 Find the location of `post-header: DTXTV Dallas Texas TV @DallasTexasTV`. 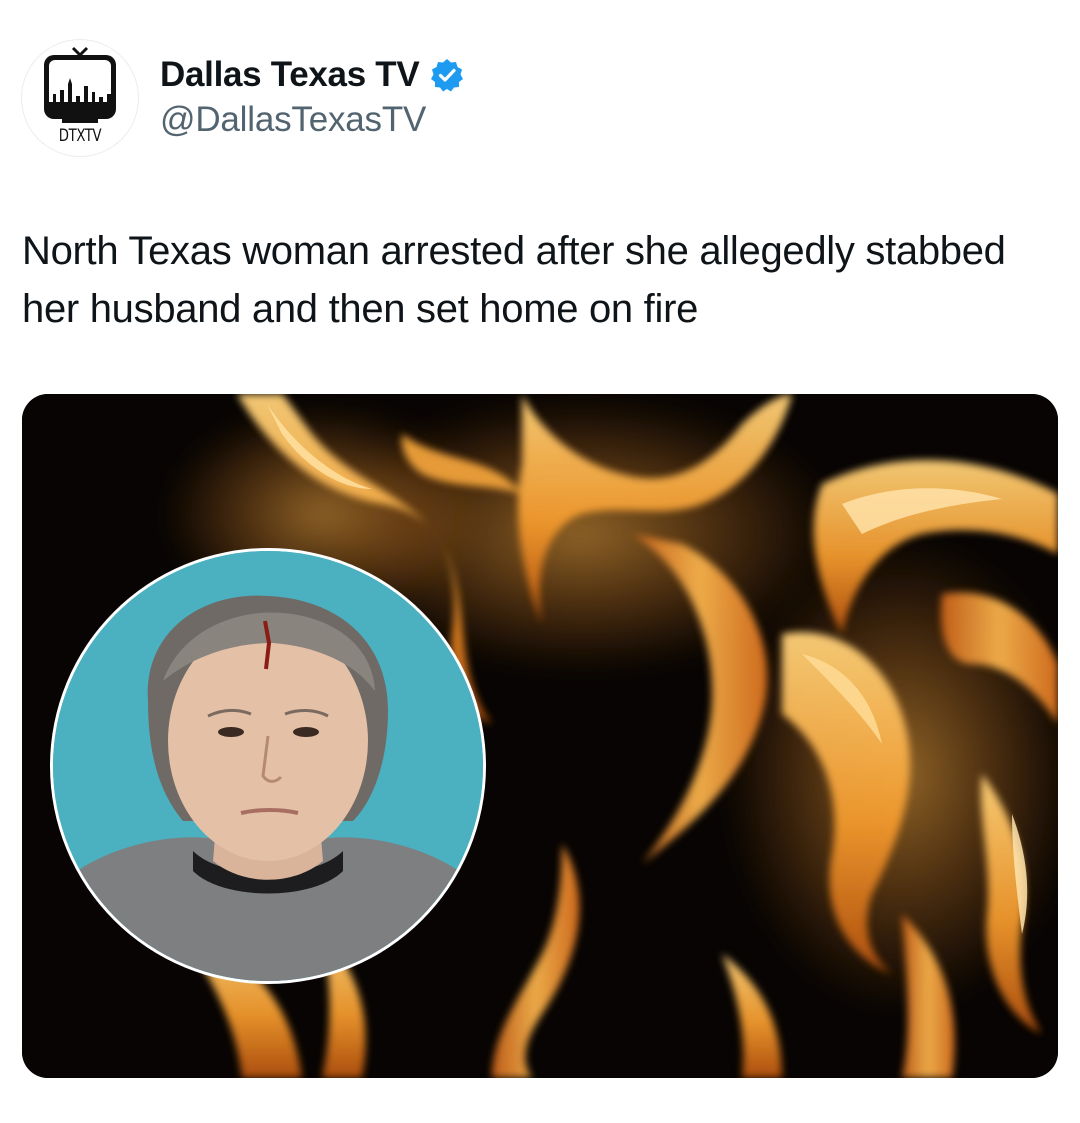

post-header: DTXTV Dallas Texas TV @DallasTexasTV is located at coordinates (243, 100).